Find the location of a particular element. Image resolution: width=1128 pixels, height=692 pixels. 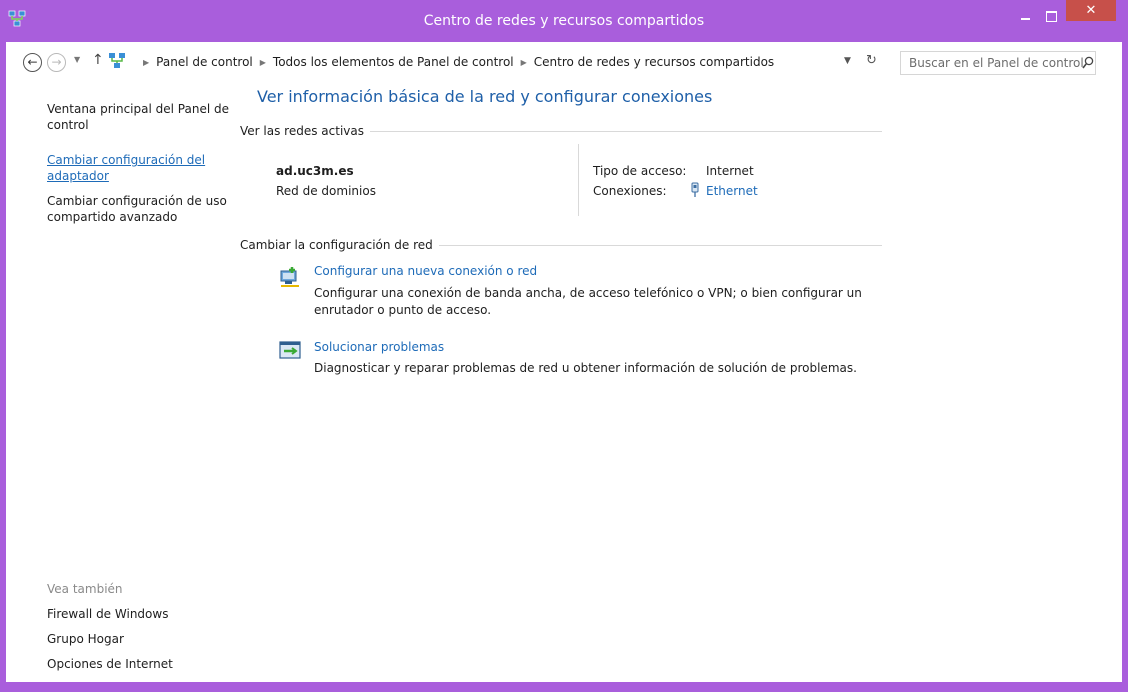

breadcrumb-item-all-items: Todos los elementos de Panel de control is located at coordinates (393, 62).